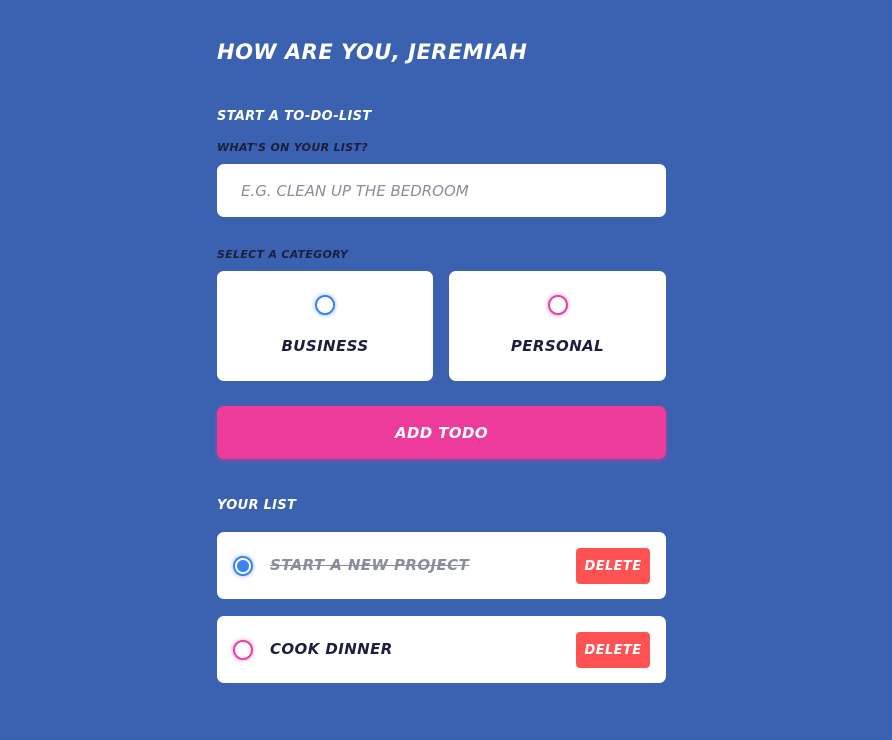 This screenshot has width=892, height=740. Describe the element at coordinates (294, 116) in the screenshot. I see `create-todo-title: Start a to-do-list` at that location.